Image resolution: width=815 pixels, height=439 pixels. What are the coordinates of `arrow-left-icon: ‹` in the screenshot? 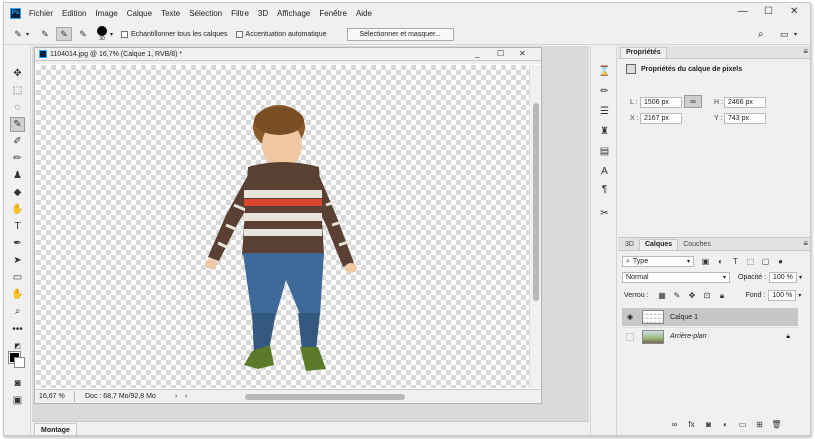 It's located at (186, 396).